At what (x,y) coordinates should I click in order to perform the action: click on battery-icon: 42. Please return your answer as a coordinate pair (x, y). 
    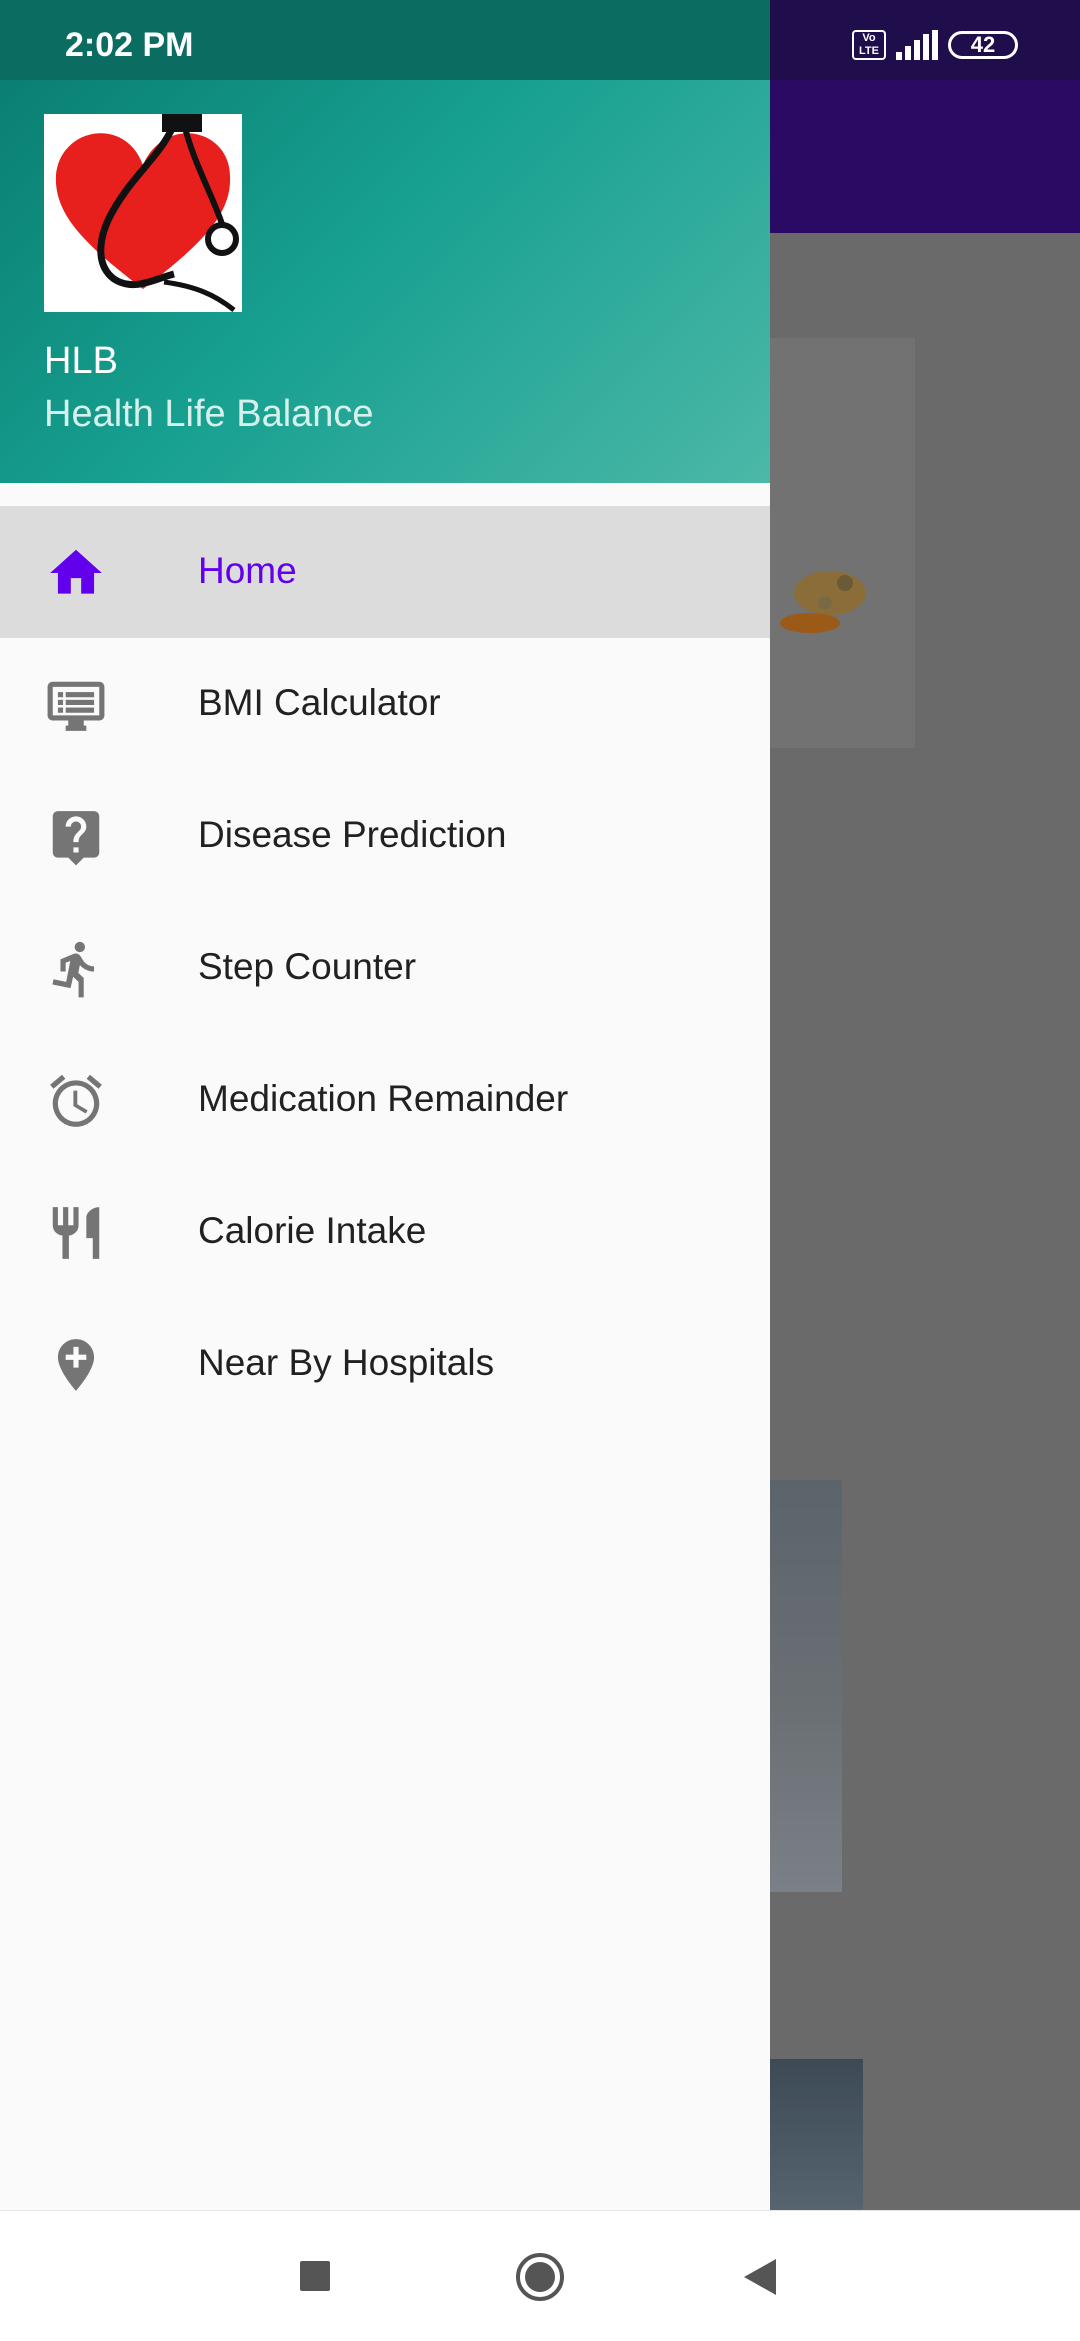
    Looking at the image, I should click on (983, 45).